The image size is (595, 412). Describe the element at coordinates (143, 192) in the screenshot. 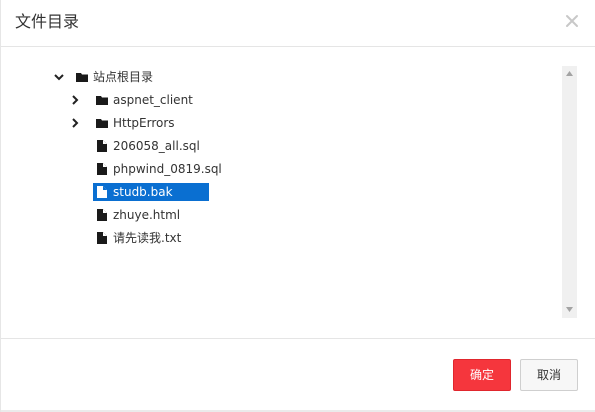

I see `tree-item-label: studb.bak` at that location.